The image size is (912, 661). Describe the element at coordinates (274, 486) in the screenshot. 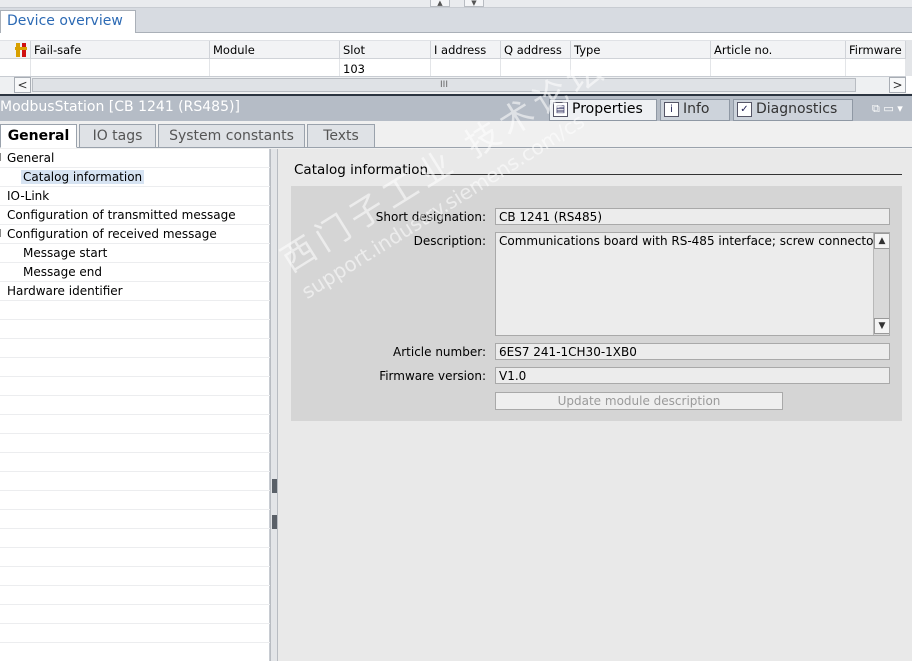

I see `collapse-left-icon` at that location.